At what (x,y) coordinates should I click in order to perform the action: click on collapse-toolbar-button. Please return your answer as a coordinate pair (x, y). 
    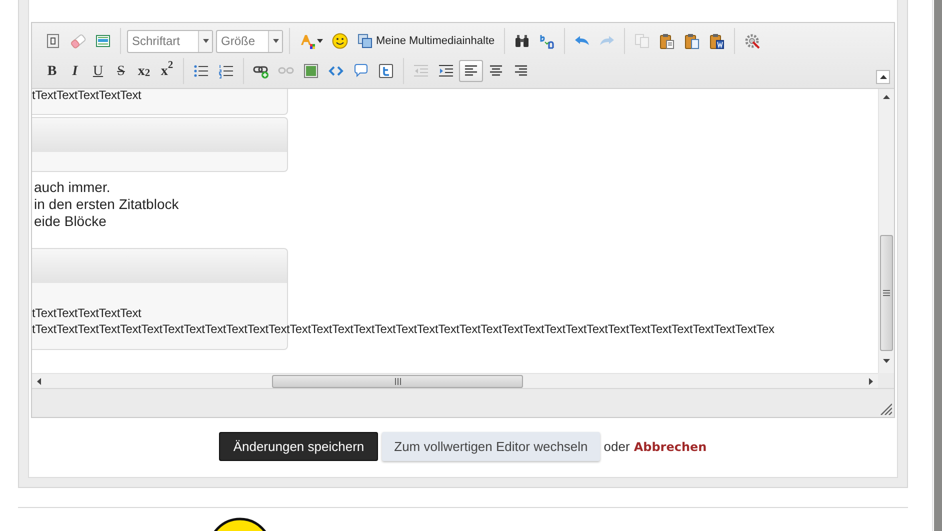
    Looking at the image, I should click on (883, 77).